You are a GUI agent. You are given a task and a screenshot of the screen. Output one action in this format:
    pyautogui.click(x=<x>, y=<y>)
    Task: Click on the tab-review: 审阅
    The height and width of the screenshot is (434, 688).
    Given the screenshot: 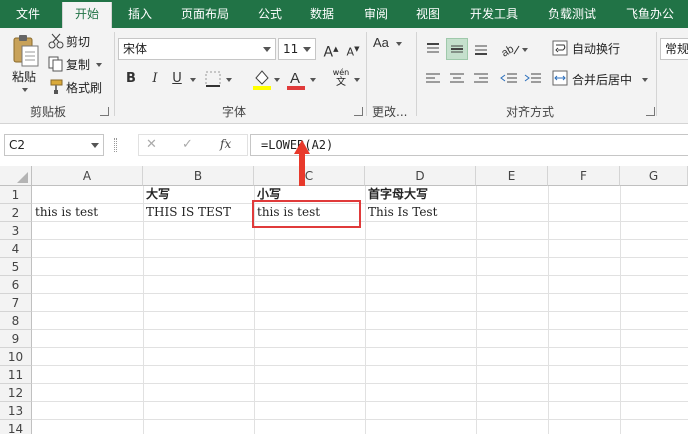 What is the action you would take?
    pyautogui.click(x=376, y=14)
    